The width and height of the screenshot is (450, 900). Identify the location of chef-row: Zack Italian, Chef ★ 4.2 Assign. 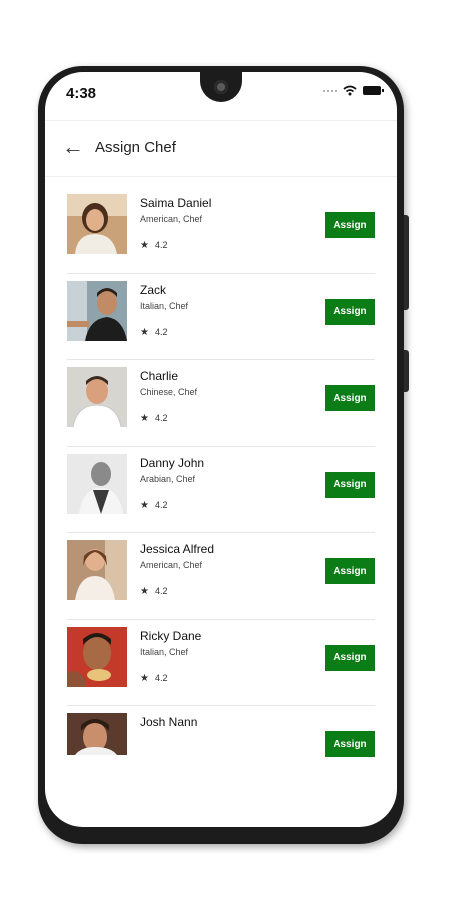
(221, 317).